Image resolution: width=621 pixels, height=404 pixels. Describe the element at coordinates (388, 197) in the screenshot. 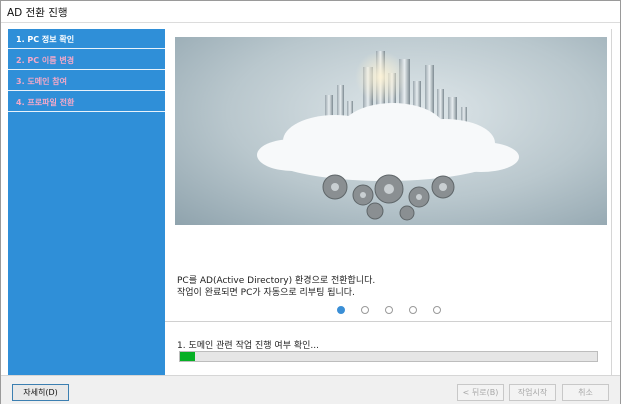

I see `gears-group` at that location.